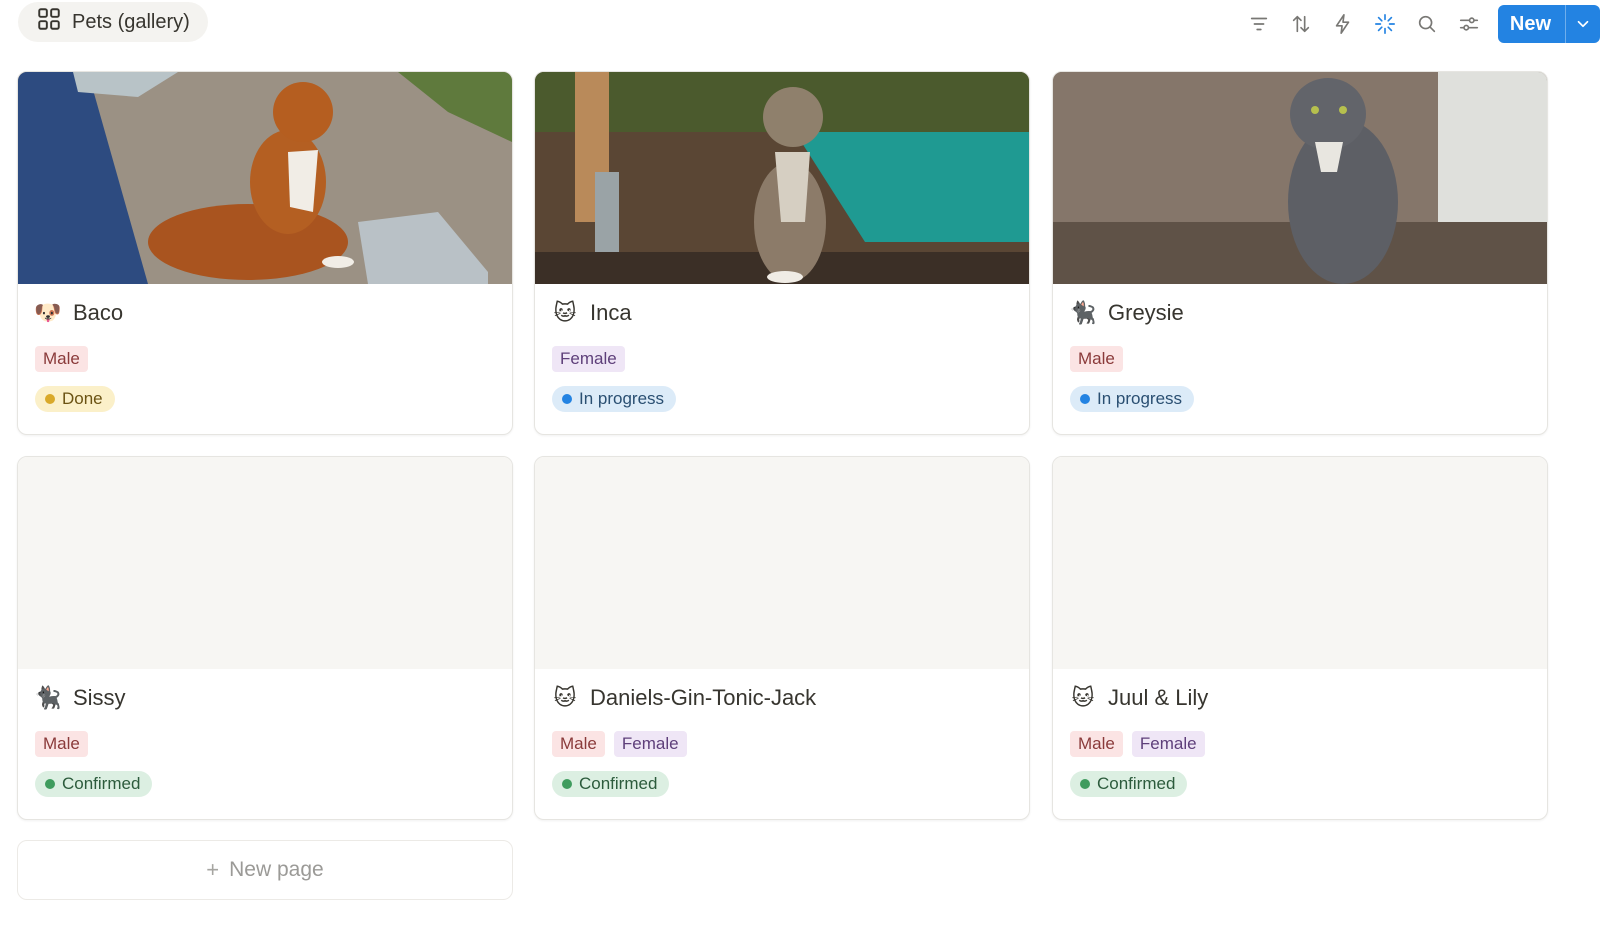 The height and width of the screenshot is (933, 1614). I want to click on card-name: Baco, so click(98, 312).